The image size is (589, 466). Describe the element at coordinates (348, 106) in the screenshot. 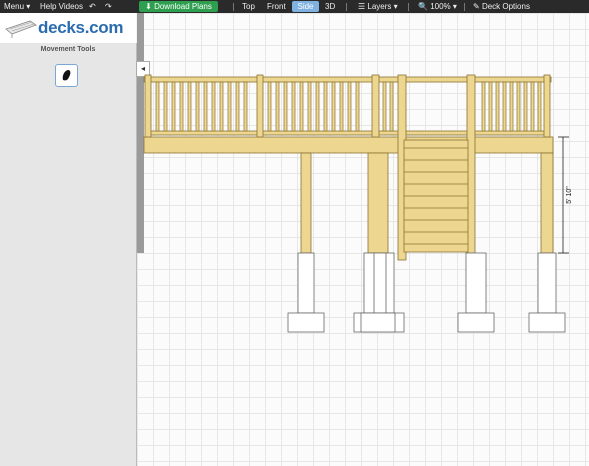

I see `balusters` at that location.